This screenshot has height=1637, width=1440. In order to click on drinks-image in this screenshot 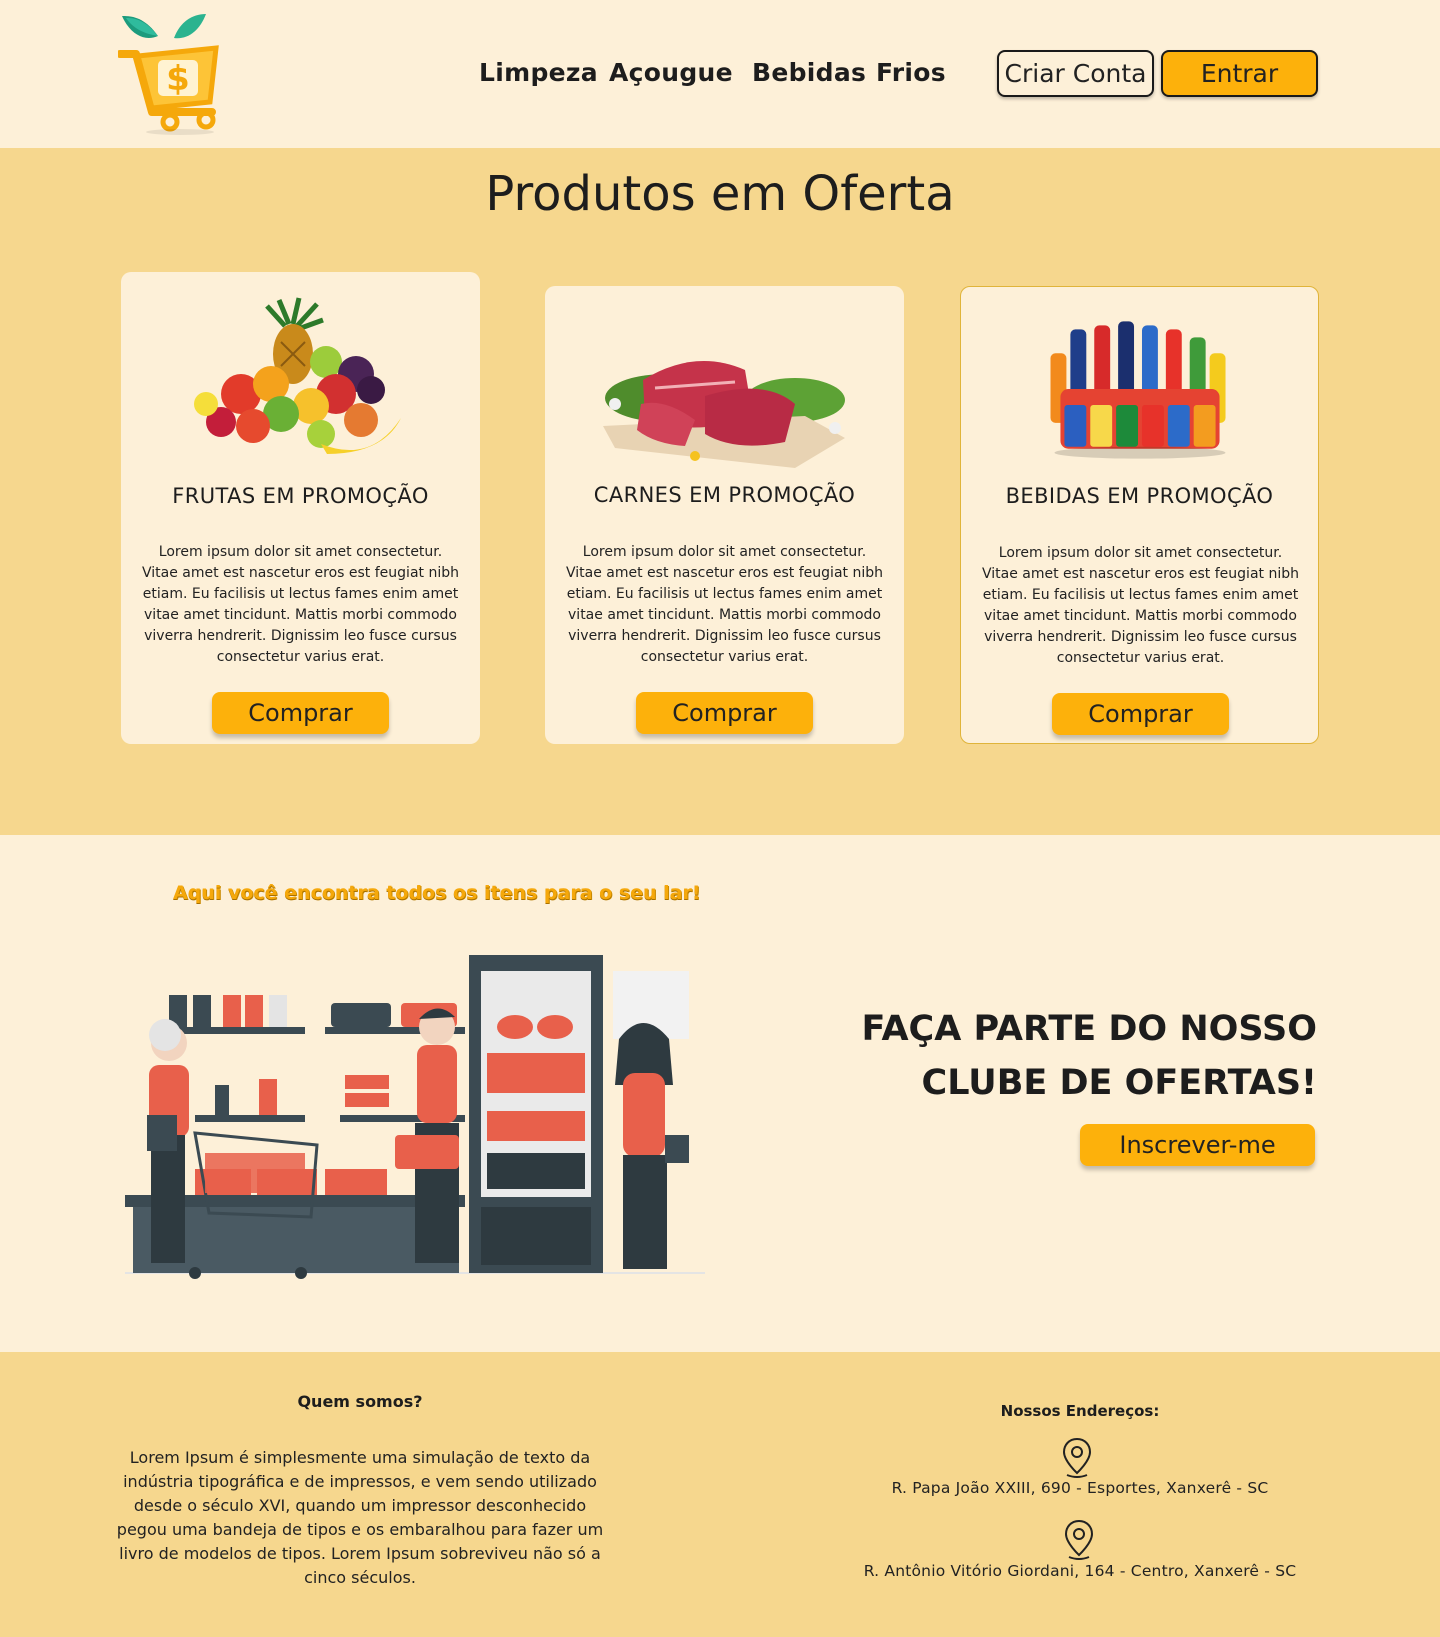, I will do `click(1138, 390)`.